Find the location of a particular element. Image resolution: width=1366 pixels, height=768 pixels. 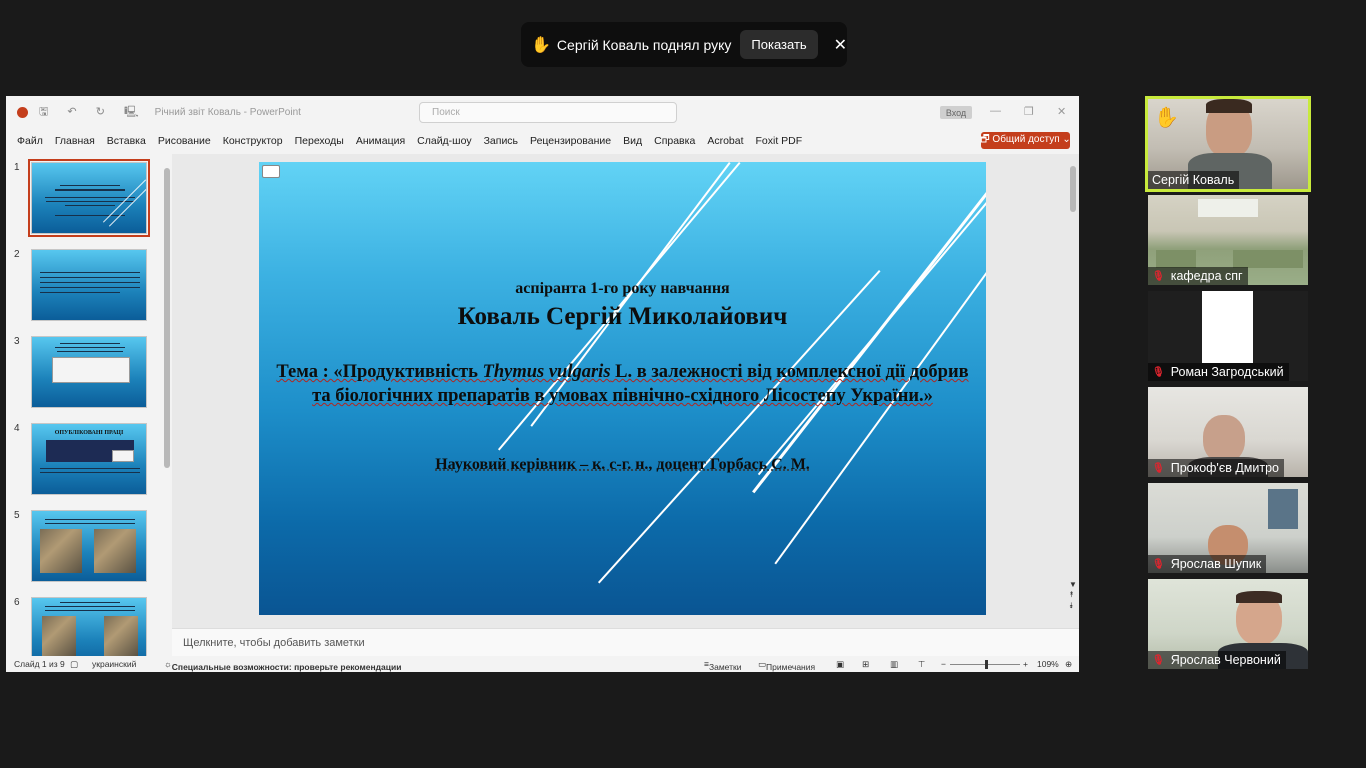

quick-access-toolbar: 🖫 ↶ ↻ 🖳 is located at coordinates (93, 112).